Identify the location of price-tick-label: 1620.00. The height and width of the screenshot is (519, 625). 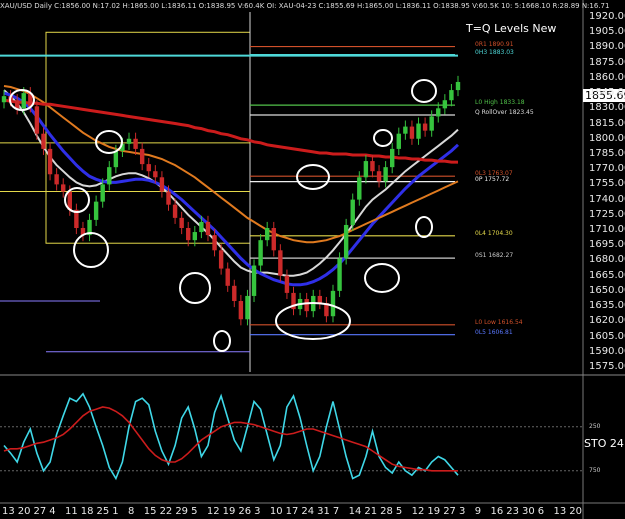
(607, 321).